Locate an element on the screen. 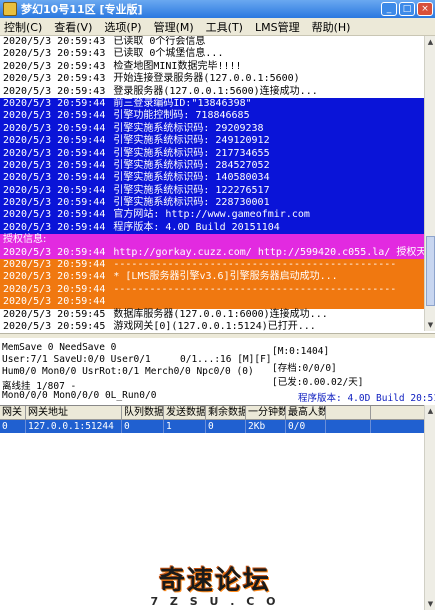 The height and width of the screenshot is (610, 435). stat-runtime: 0/1...:16 [M][F] is located at coordinates (226, 359).